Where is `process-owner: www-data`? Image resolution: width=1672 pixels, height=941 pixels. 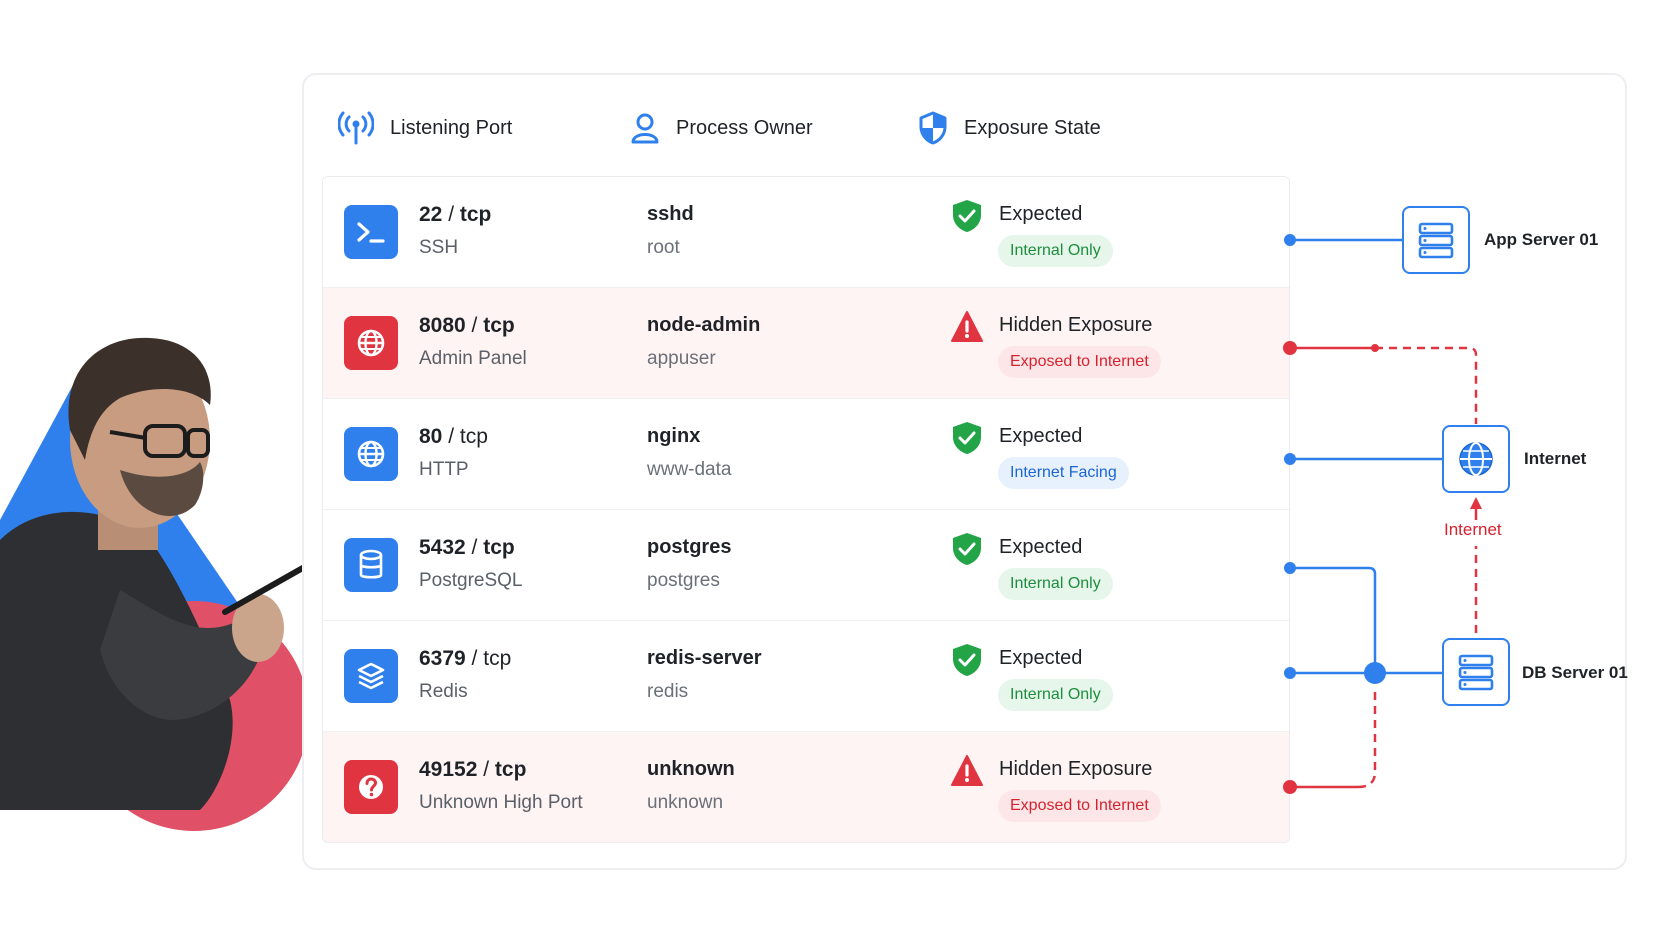 process-owner: www-data is located at coordinates (689, 469).